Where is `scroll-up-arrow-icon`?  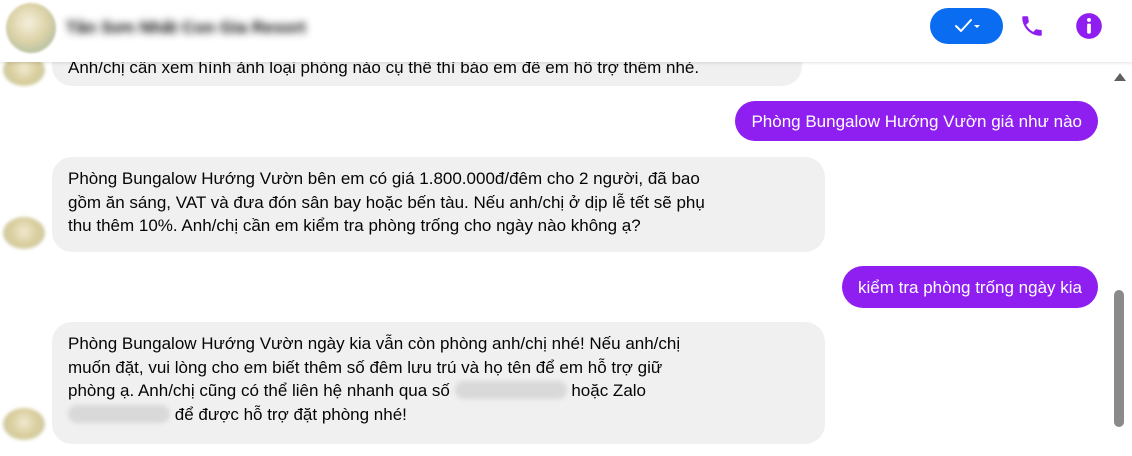 scroll-up-arrow-icon is located at coordinates (1120, 77).